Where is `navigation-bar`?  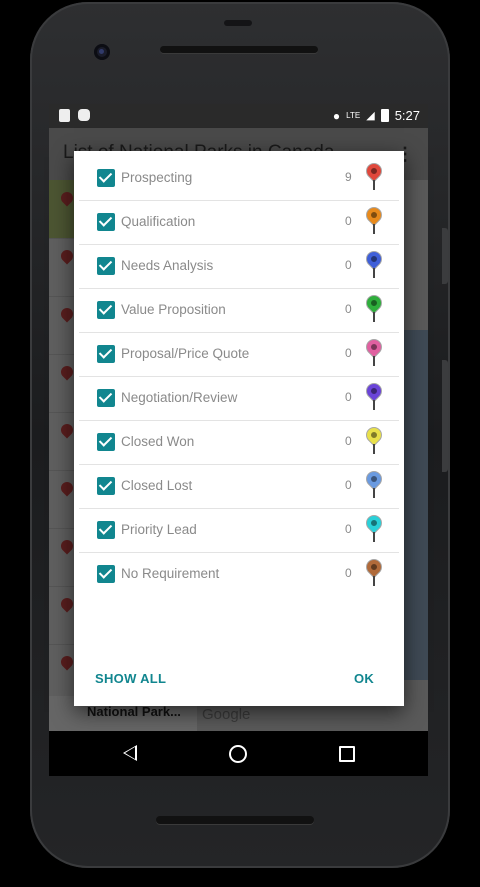 navigation-bar is located at coordinates (238, 753).